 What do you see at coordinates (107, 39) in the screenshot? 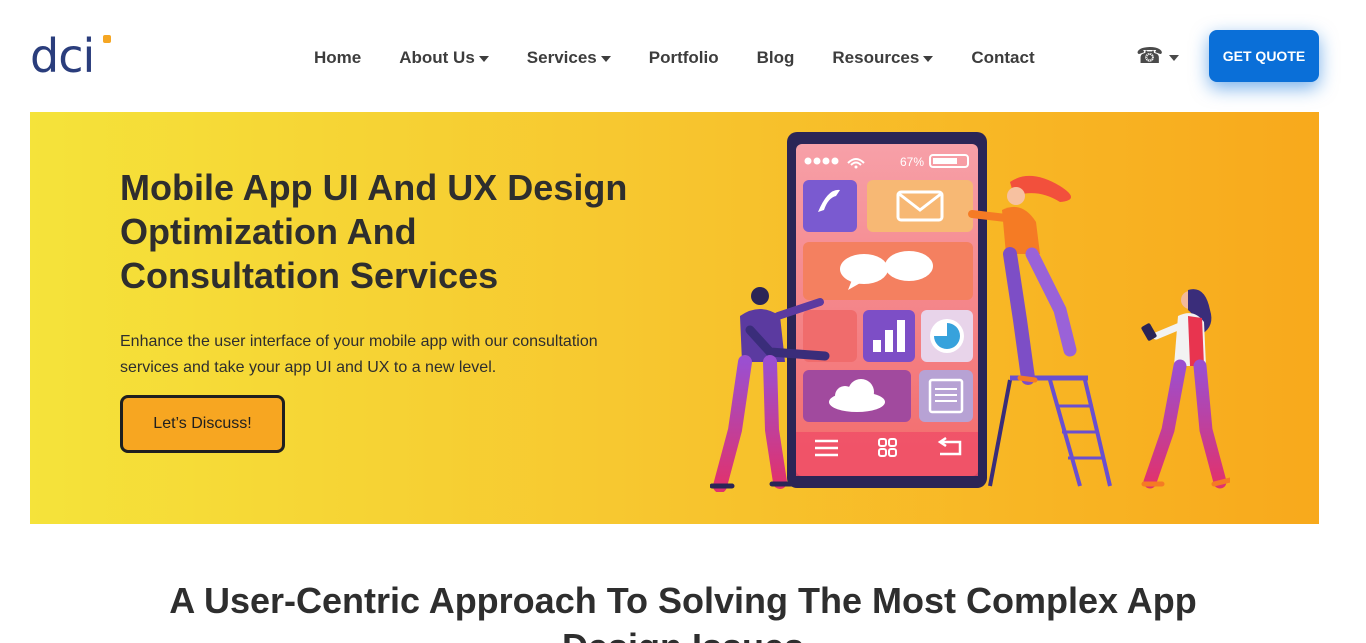
I see `logo-accent-dot` at bounding box center [107, 39].